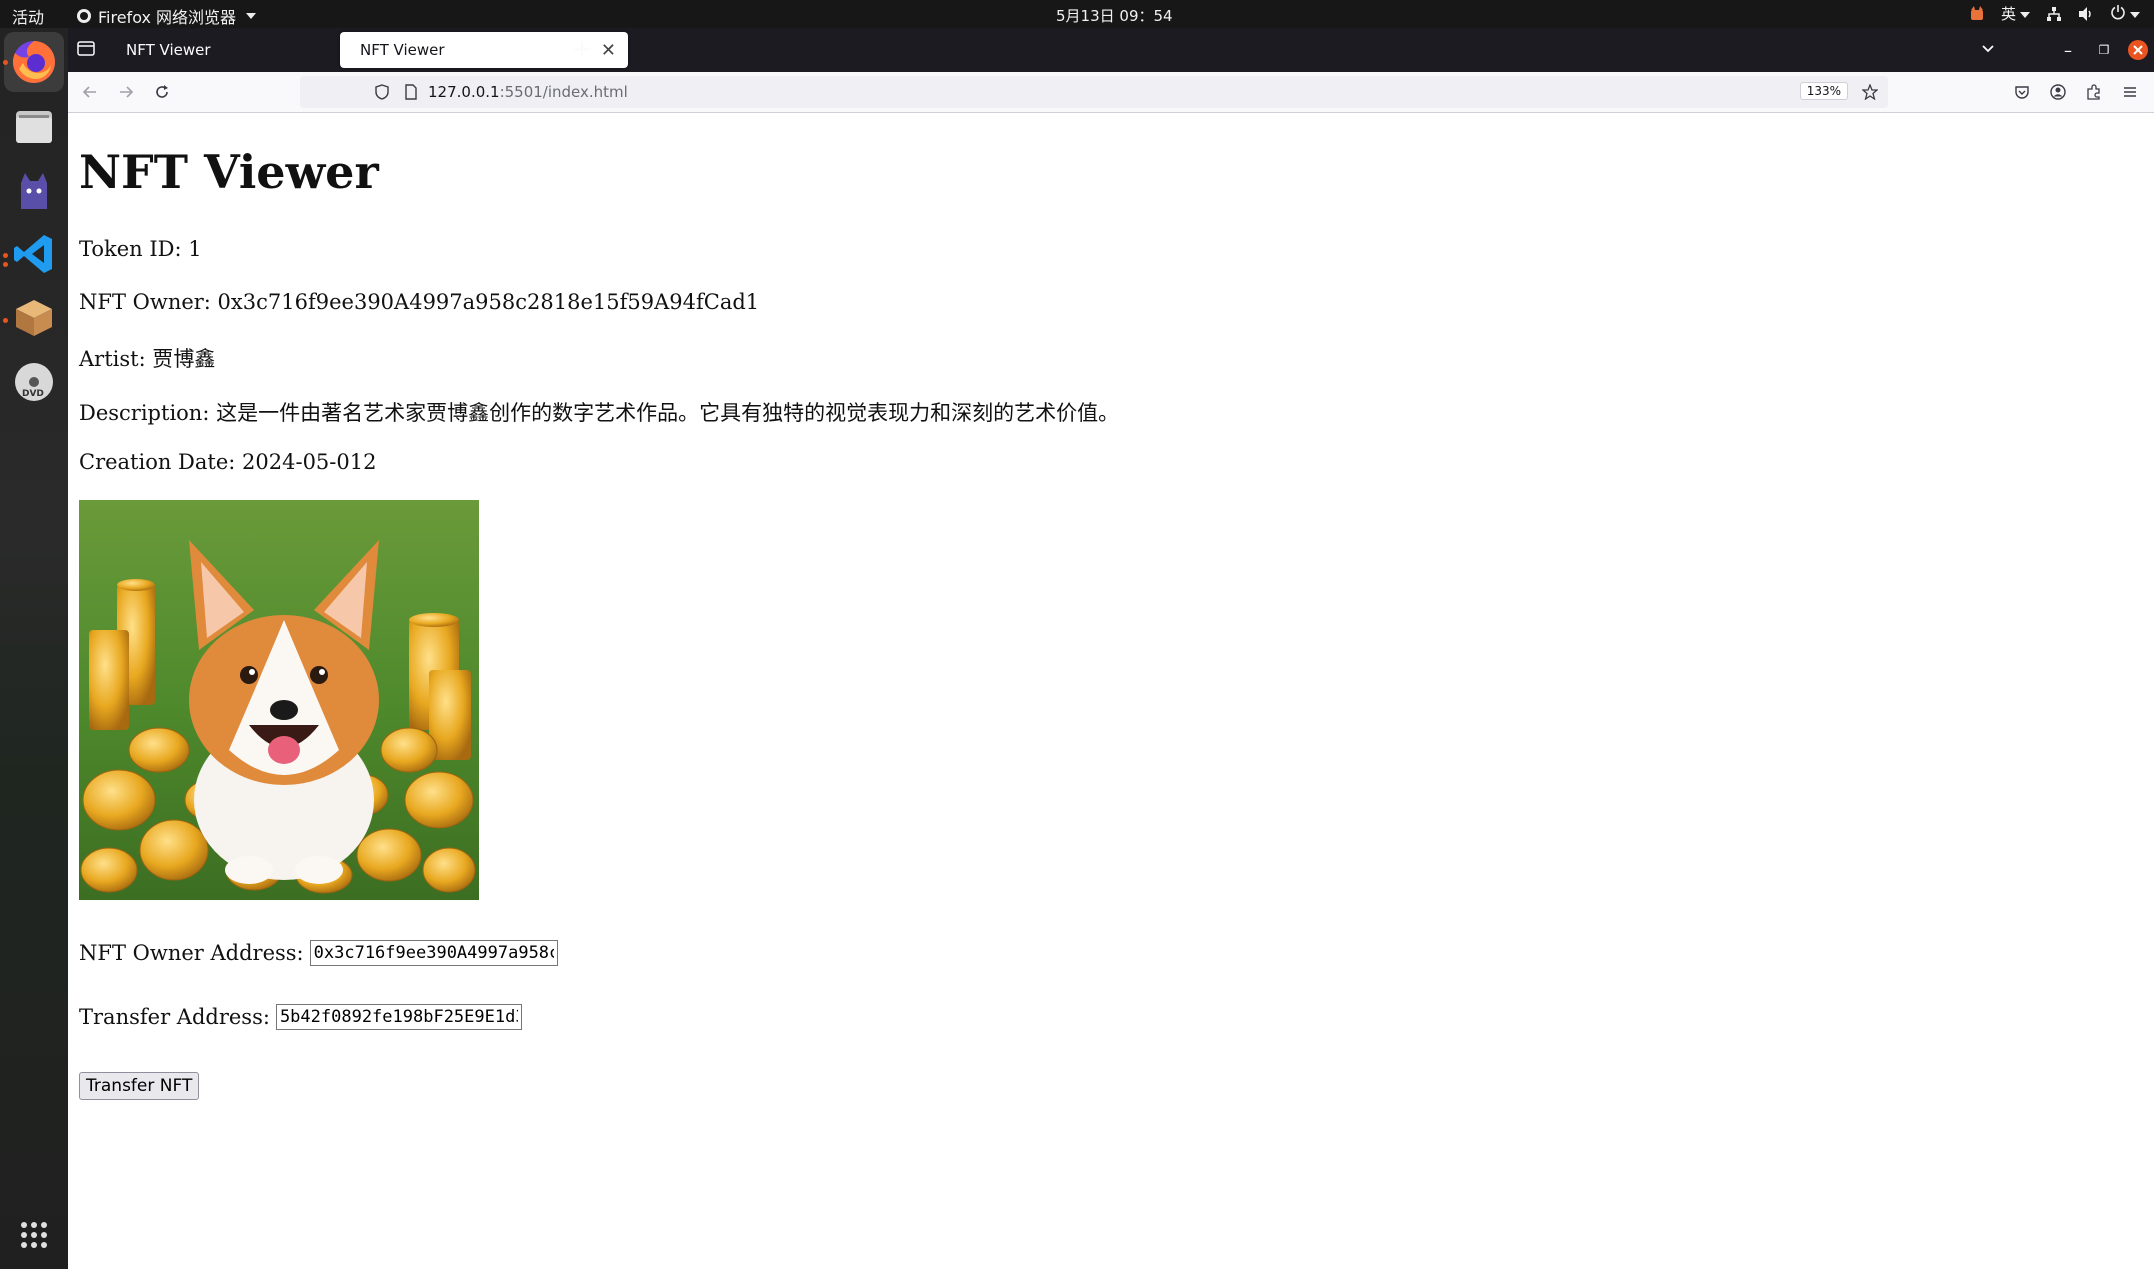 This screenshot has width=2154, height=1269. I want to click on page-title: NFT Viewer, so click(229, 172).